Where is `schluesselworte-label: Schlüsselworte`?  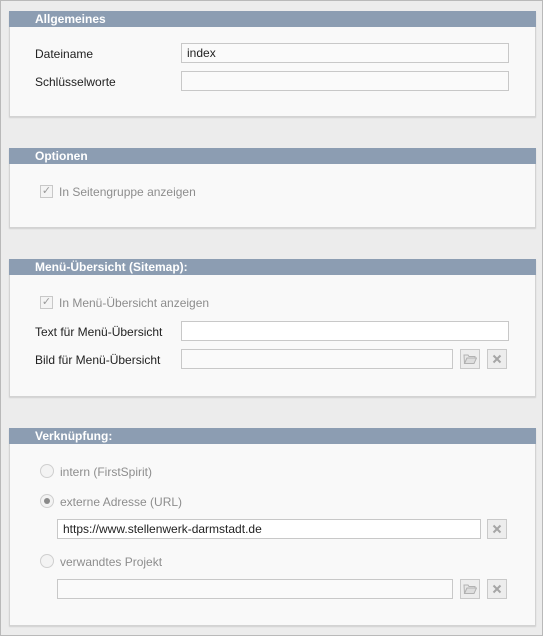
schluesselworte-label: Schlüsselworte is located at coordinates (75, 82).